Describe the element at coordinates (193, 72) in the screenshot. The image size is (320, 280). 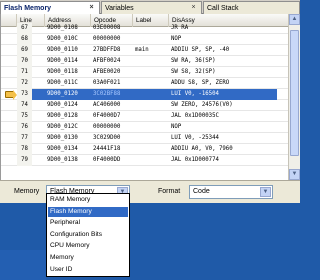
I see `cell-disassy: SW S8, 32(SP)` at that location.